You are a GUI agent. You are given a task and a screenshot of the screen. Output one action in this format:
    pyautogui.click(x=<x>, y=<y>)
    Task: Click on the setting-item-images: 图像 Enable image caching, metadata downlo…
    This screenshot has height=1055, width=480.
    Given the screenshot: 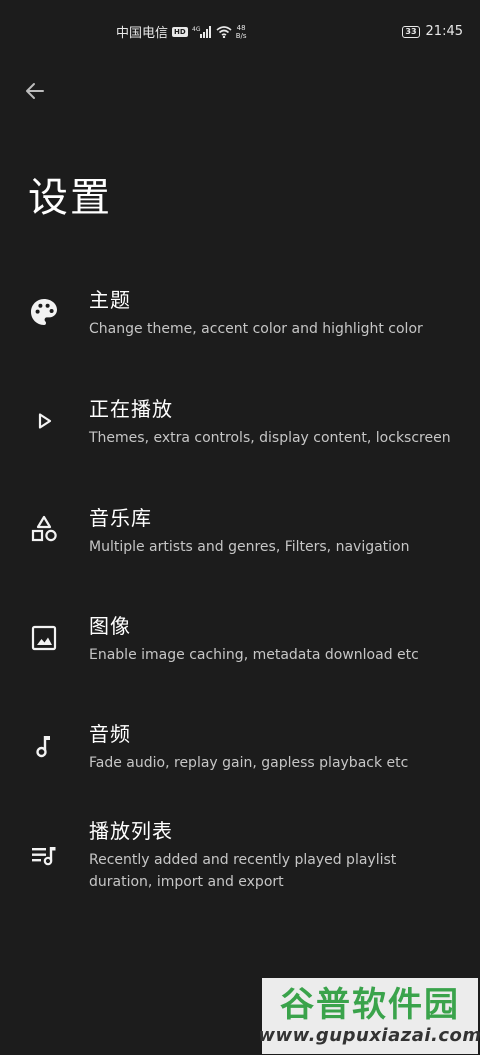 What is the action you would take?
    pyautogui.click(x=240, y=645)
    